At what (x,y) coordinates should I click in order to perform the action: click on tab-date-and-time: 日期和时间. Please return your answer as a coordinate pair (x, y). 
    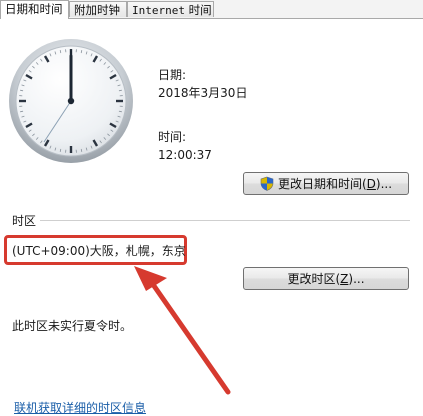
    Looking at the image, I should click on (34, 9).